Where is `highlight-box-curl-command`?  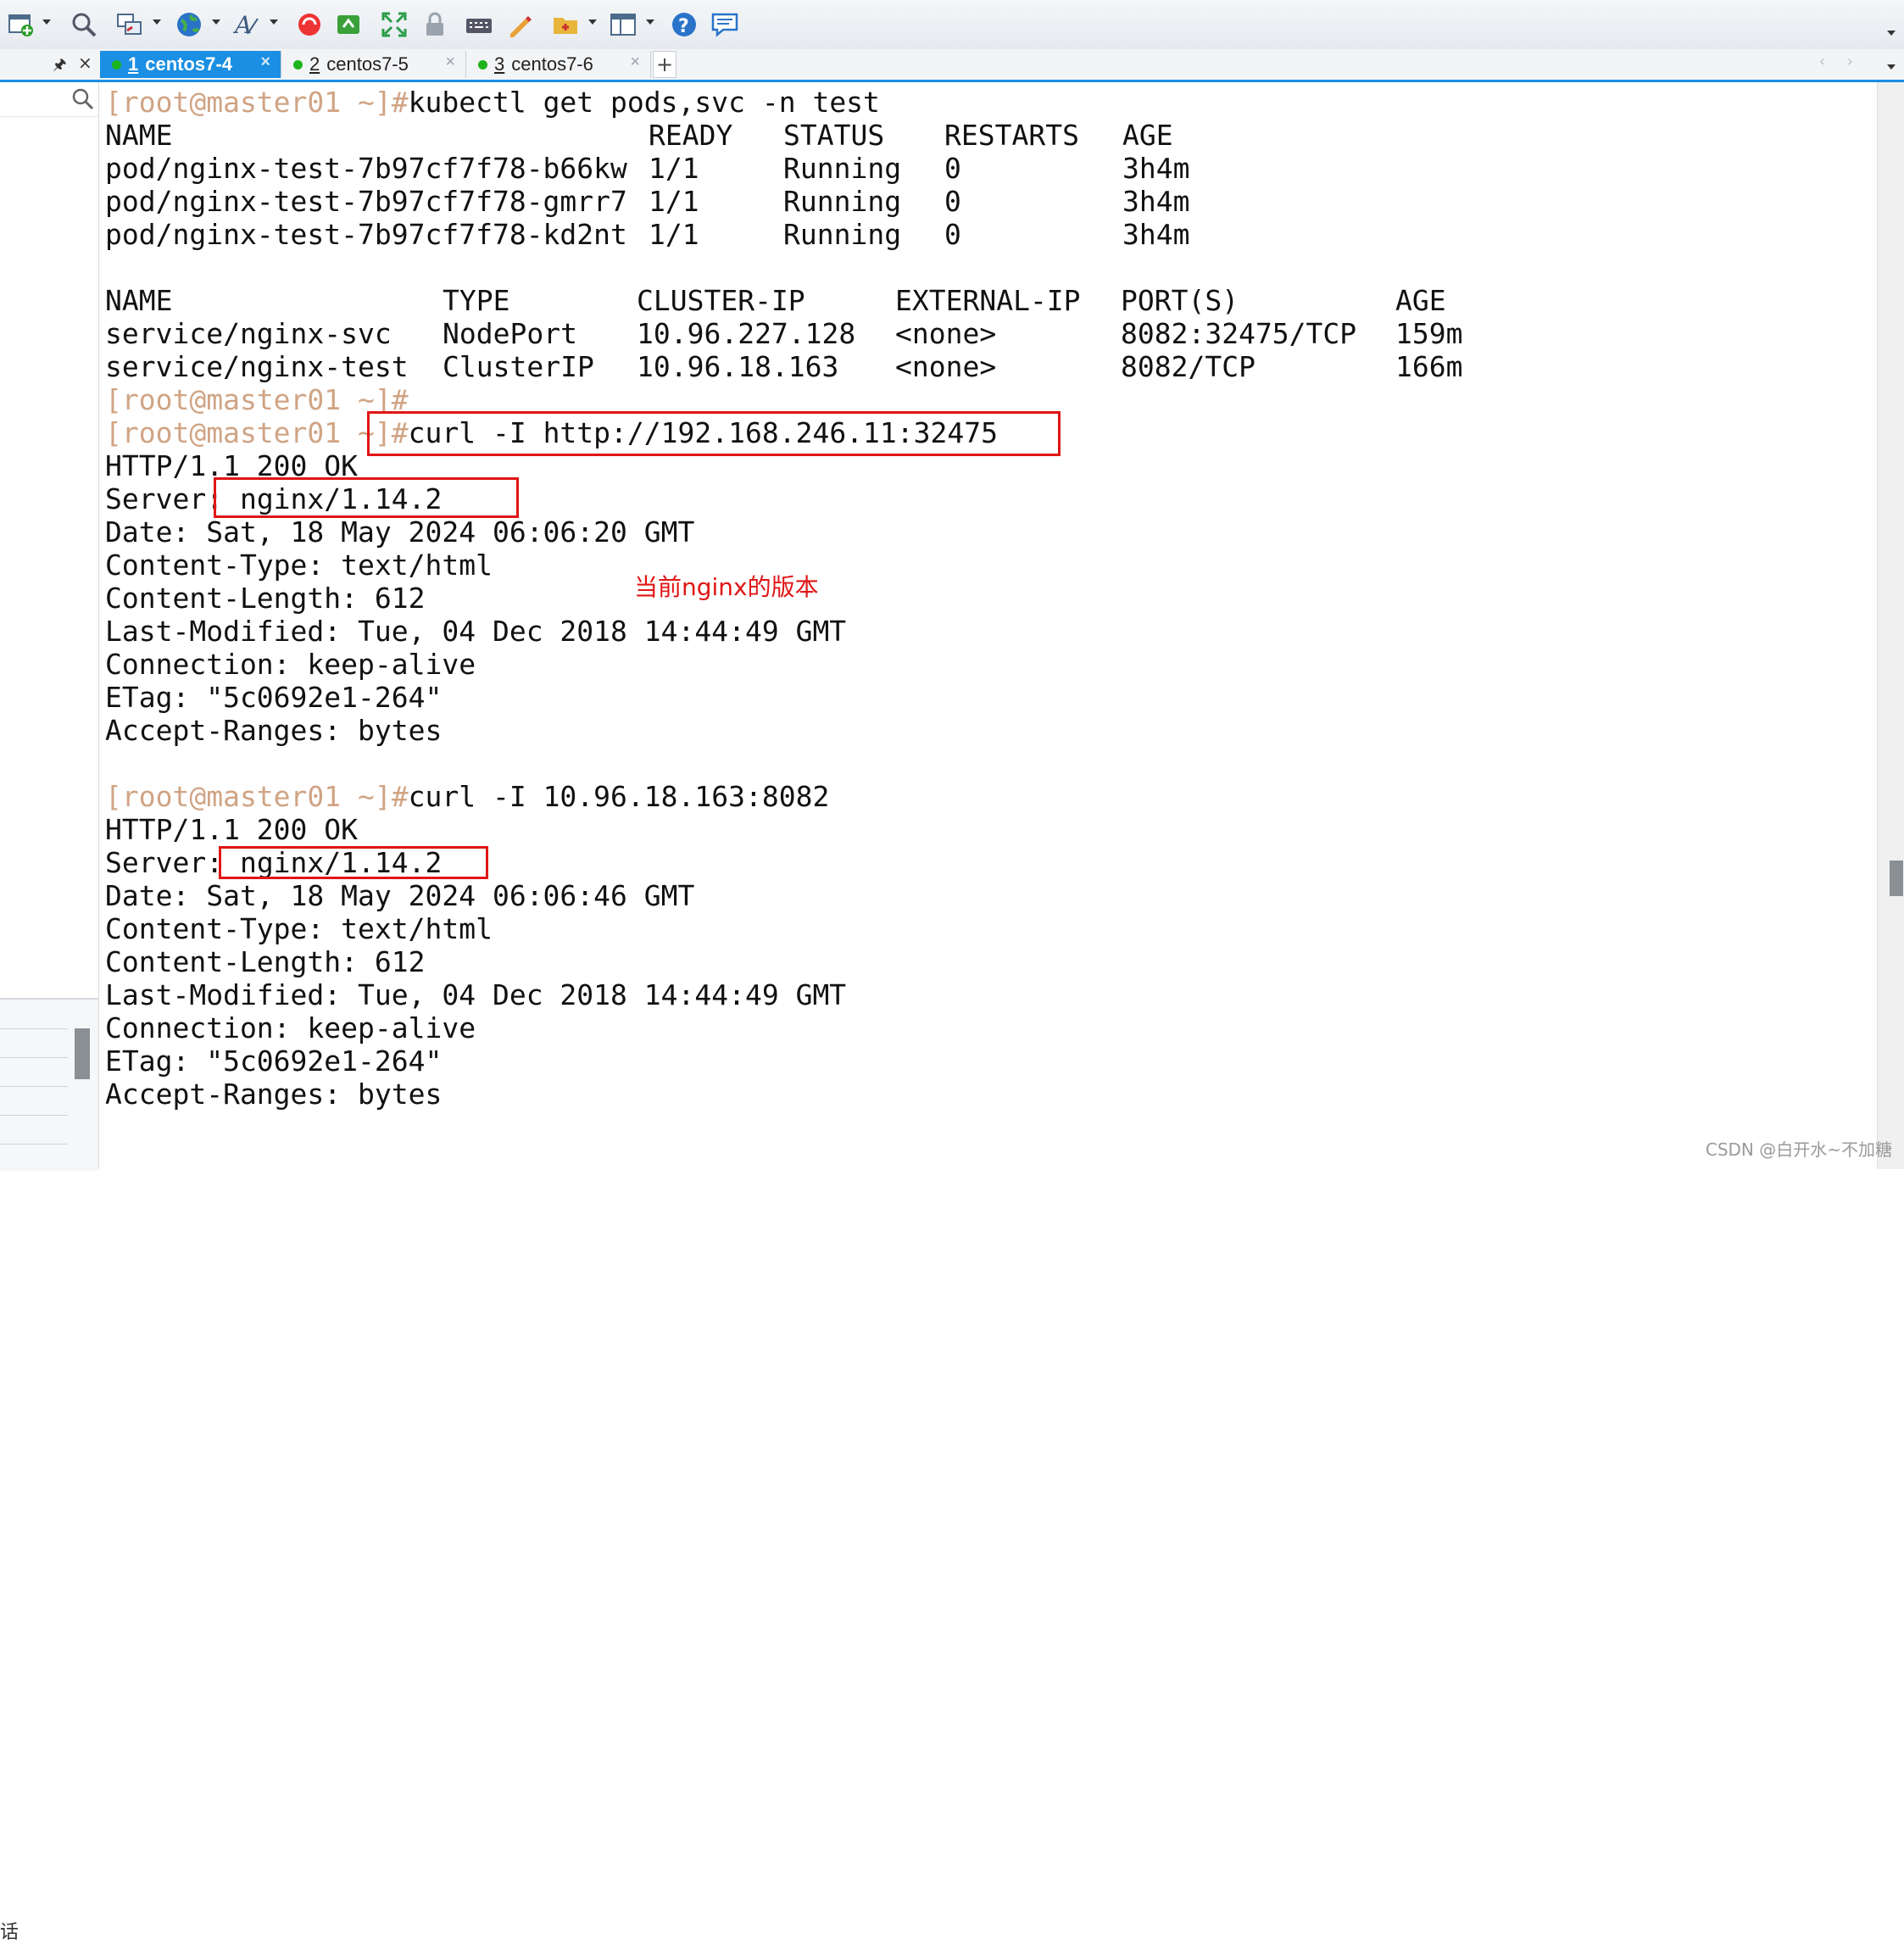
highlight-box-curl-command is located at coordinates (714, 433).